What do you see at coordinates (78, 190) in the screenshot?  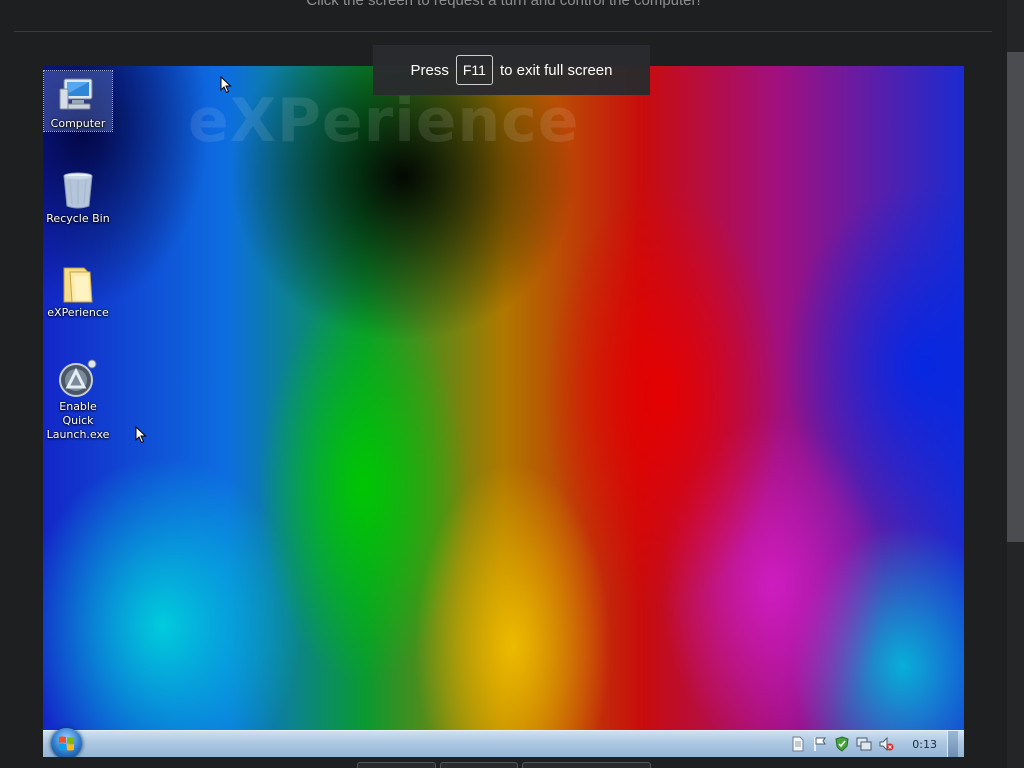 I see `recycle-bin-icon` at bounding box center [78, 190].